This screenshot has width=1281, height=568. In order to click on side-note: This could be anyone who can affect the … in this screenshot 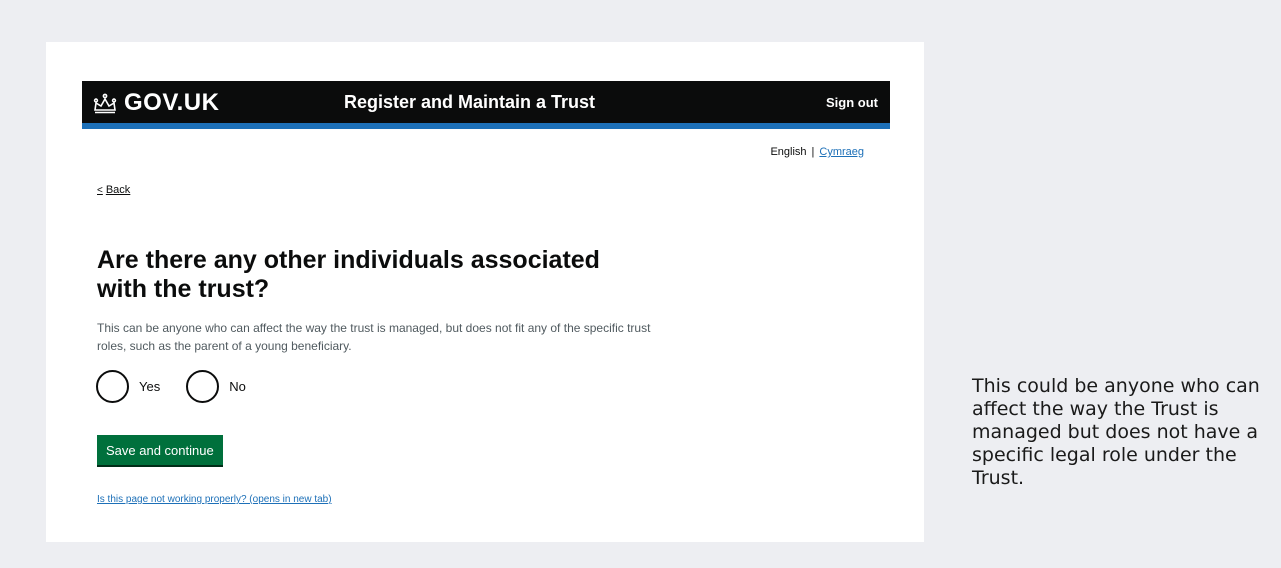, I will do `click(1116, 432)`.